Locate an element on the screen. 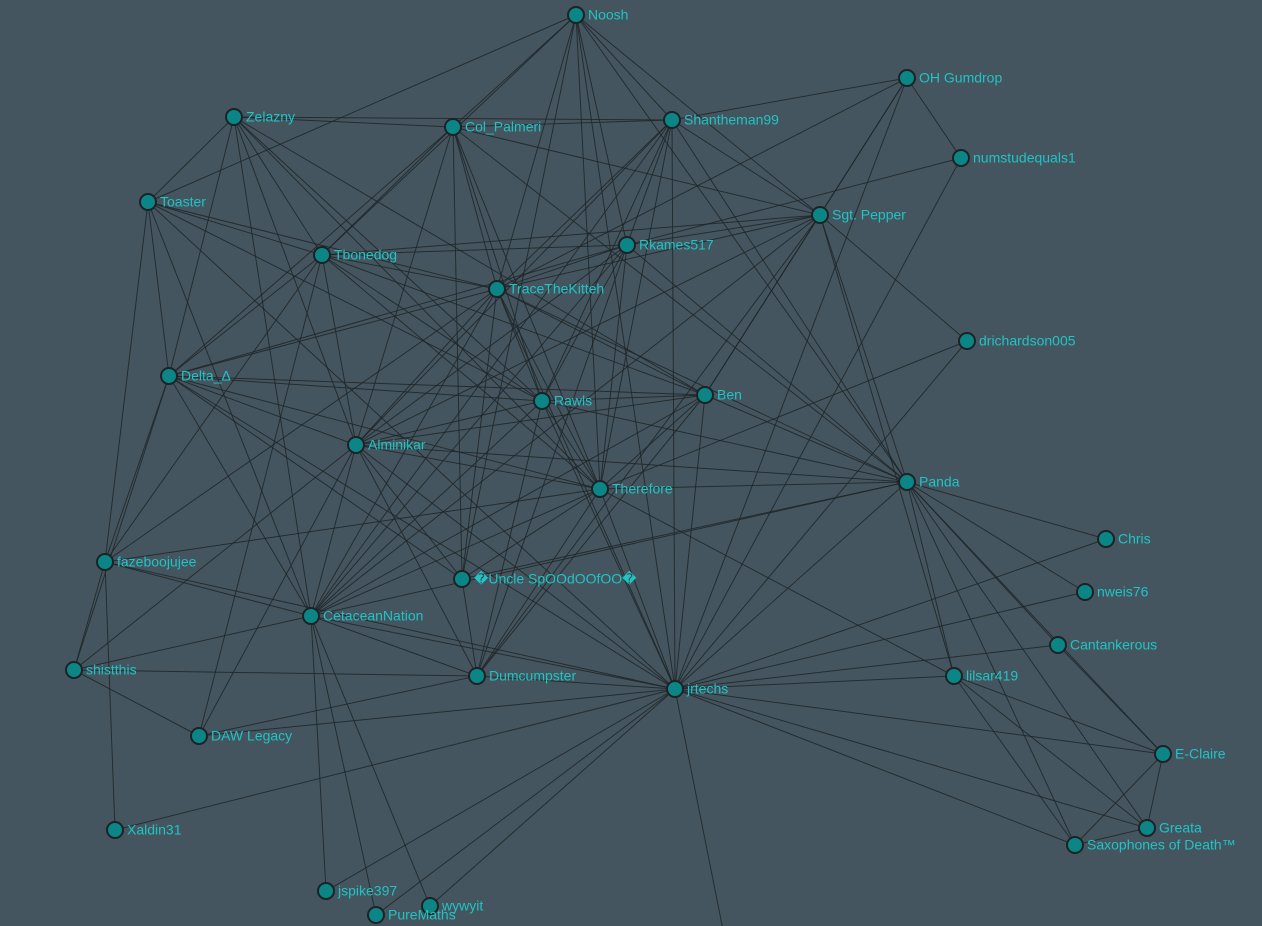 The width and height of the screenshot is (1262, 926). node-label: lilsar419 is located at coordinates (992, 676).